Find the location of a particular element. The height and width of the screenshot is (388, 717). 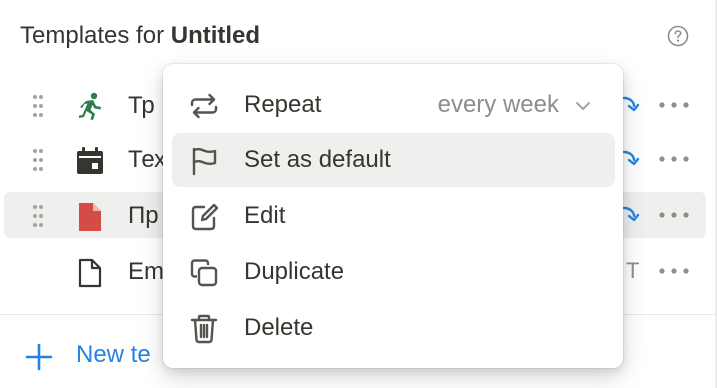

title-page-name: Untitled is located at coordinates (215, 35).